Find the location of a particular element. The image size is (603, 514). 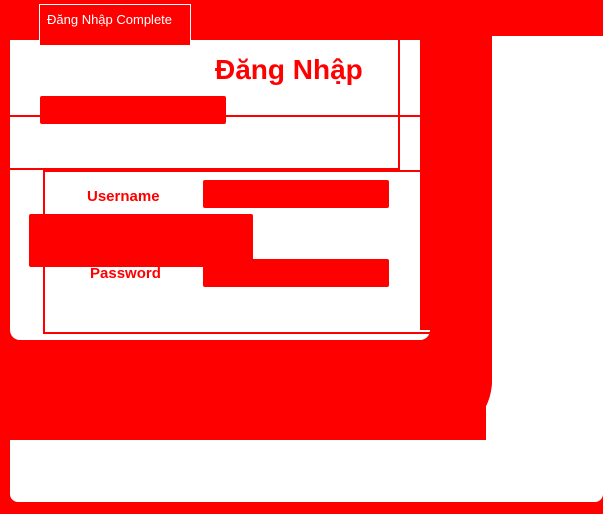

username-label: Username is located at coordinates (123, 196).